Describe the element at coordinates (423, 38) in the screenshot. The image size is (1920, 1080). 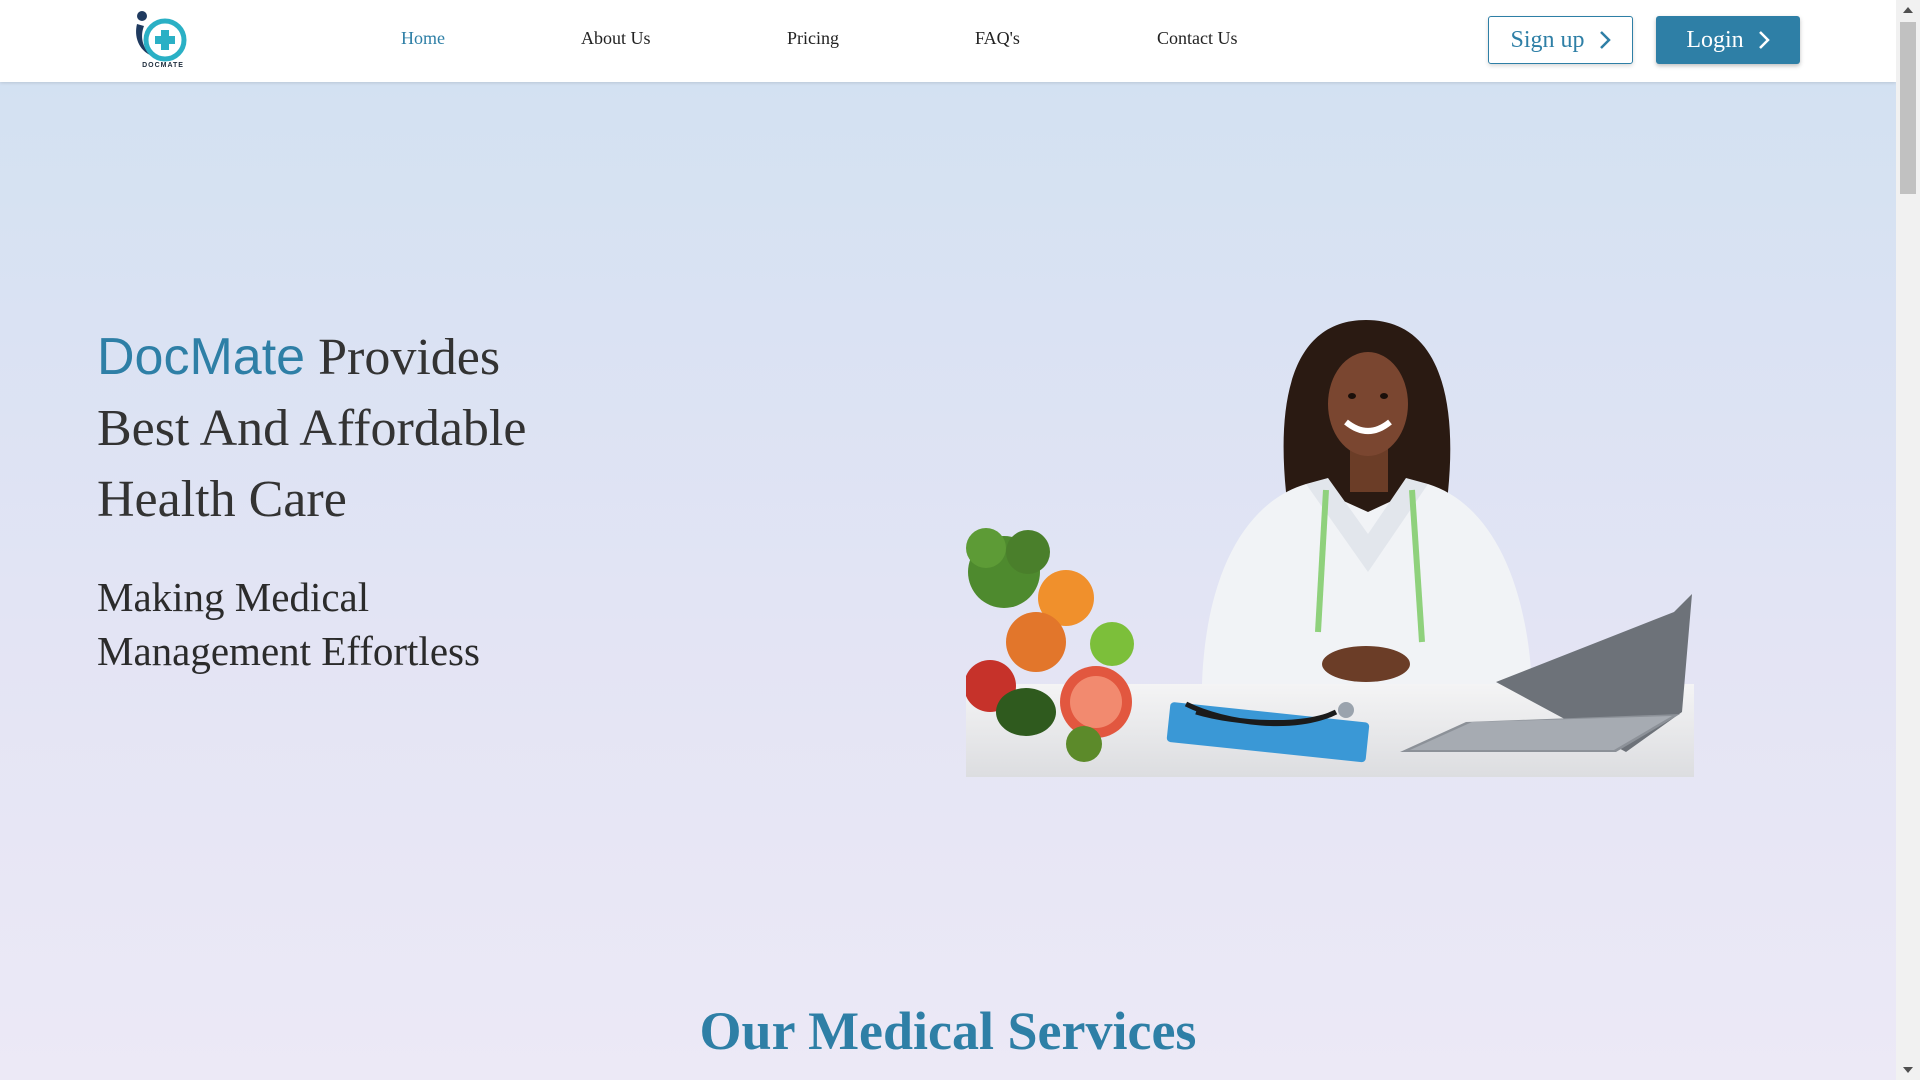
I see `nav-home: Home` at that location.